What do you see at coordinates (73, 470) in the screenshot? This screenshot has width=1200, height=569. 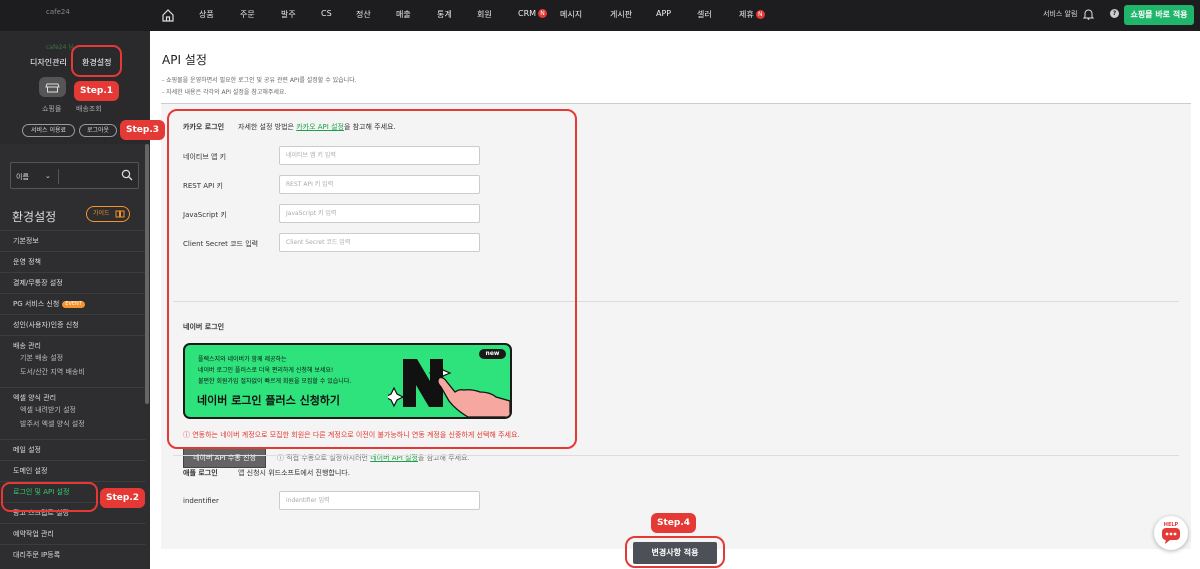 I see `sidebar-menu-item: 도메인 설정` at bounding box center [73, 470].